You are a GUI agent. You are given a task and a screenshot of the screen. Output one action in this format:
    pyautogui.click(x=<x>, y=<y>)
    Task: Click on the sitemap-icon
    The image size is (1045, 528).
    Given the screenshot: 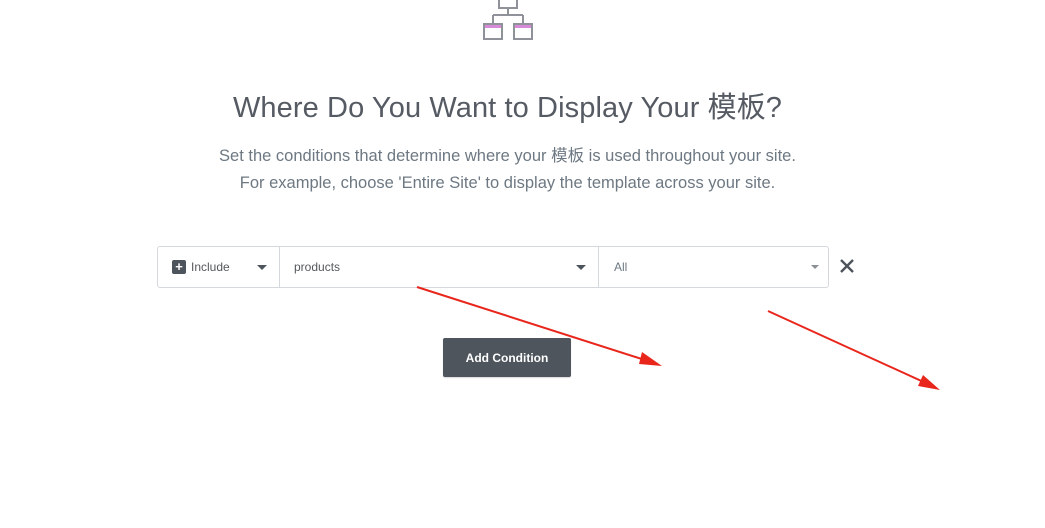 What is the action you would take?
    pyautogui.click(x=508, y=20)
    